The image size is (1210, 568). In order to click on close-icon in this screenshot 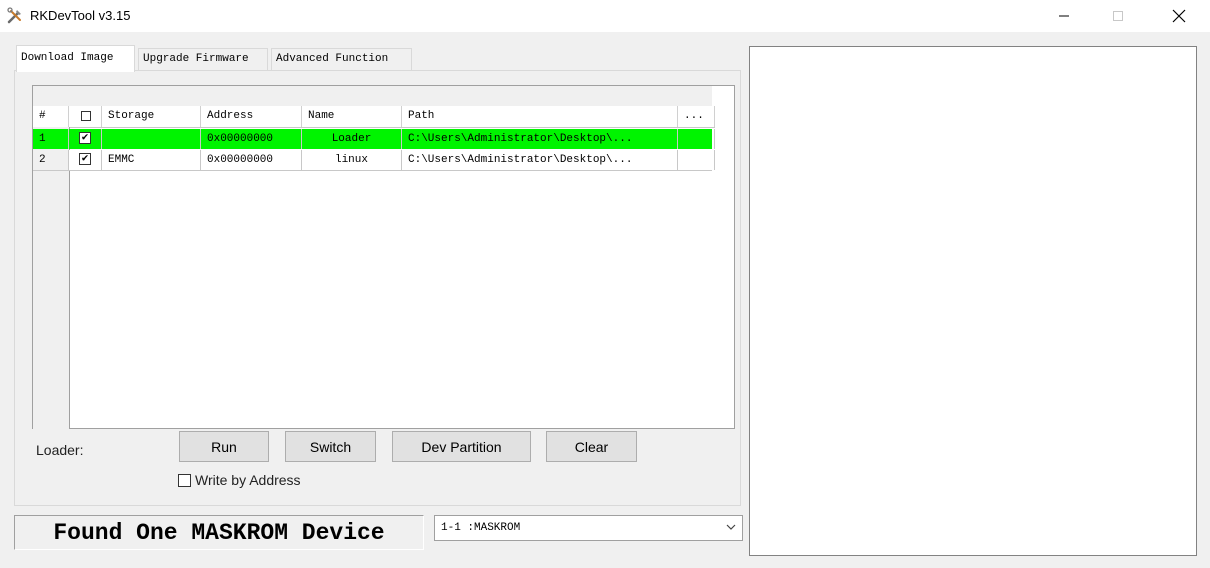, I will do `click(1179, 16)`.